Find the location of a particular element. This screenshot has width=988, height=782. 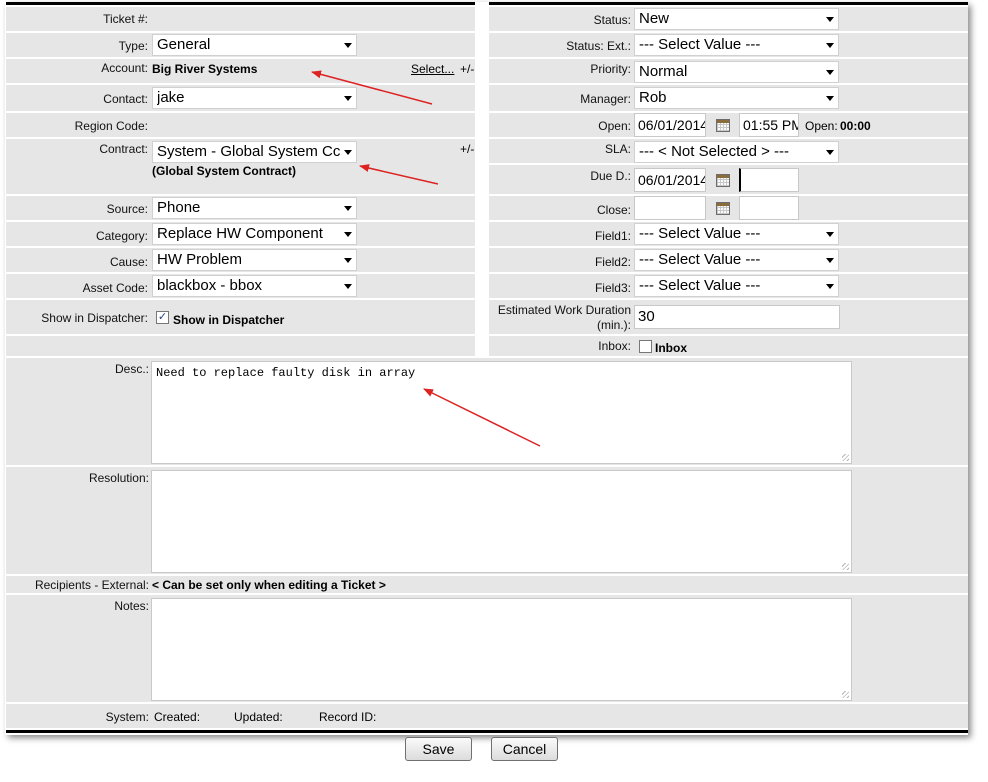

dispatcher-checkbox: ✓ is located at coordinates (162, 317).